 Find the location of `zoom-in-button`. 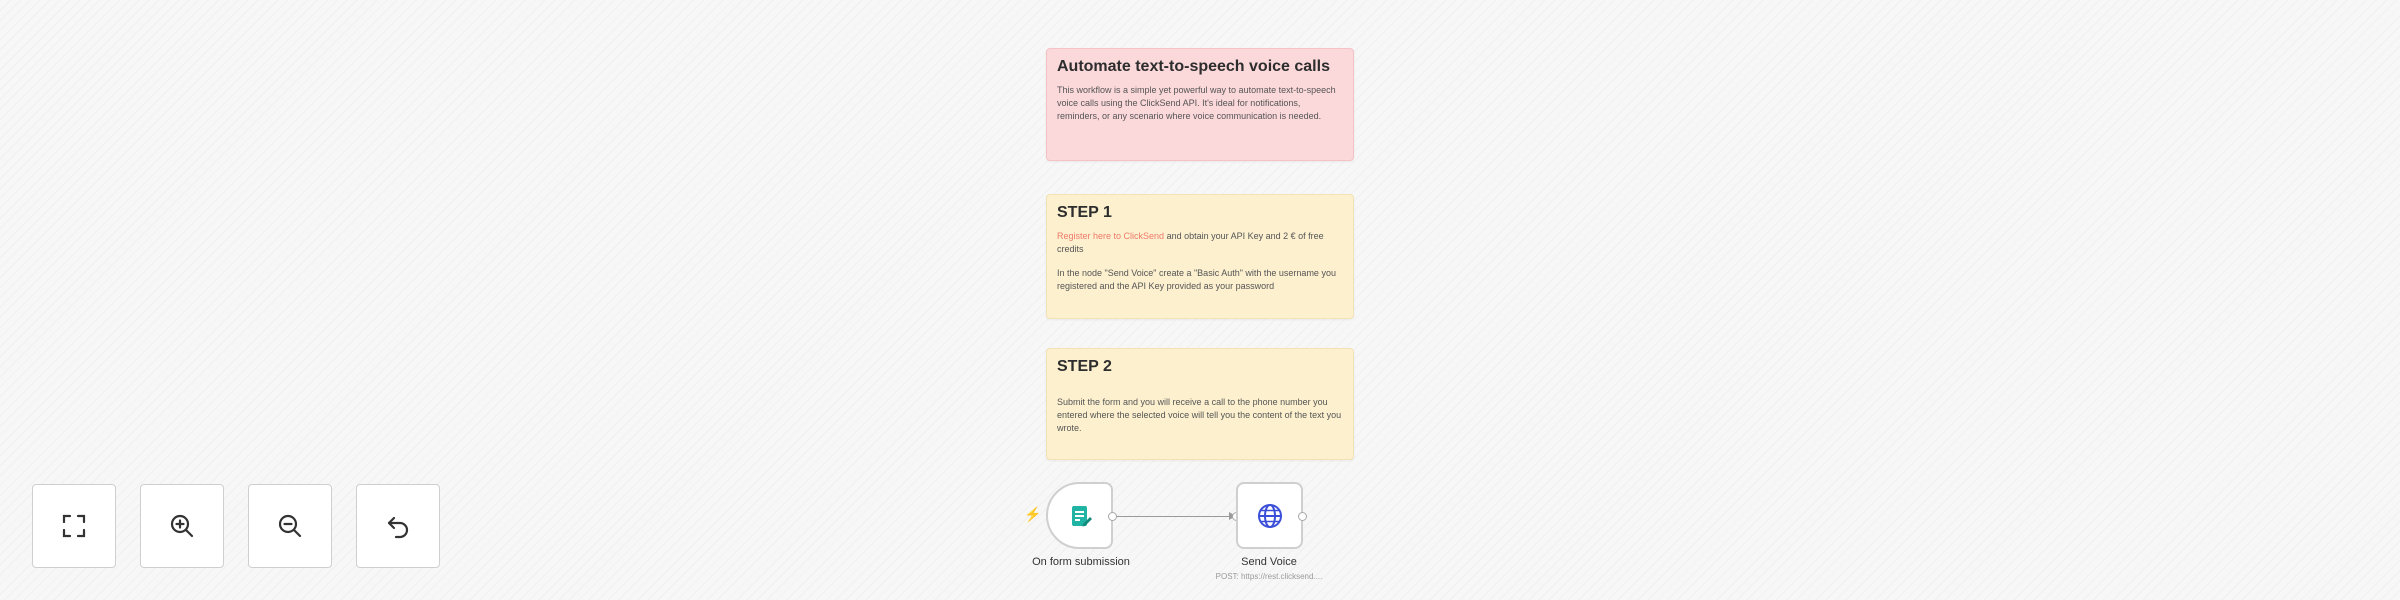

zoom-in-button is located at coordinates (182, 526).